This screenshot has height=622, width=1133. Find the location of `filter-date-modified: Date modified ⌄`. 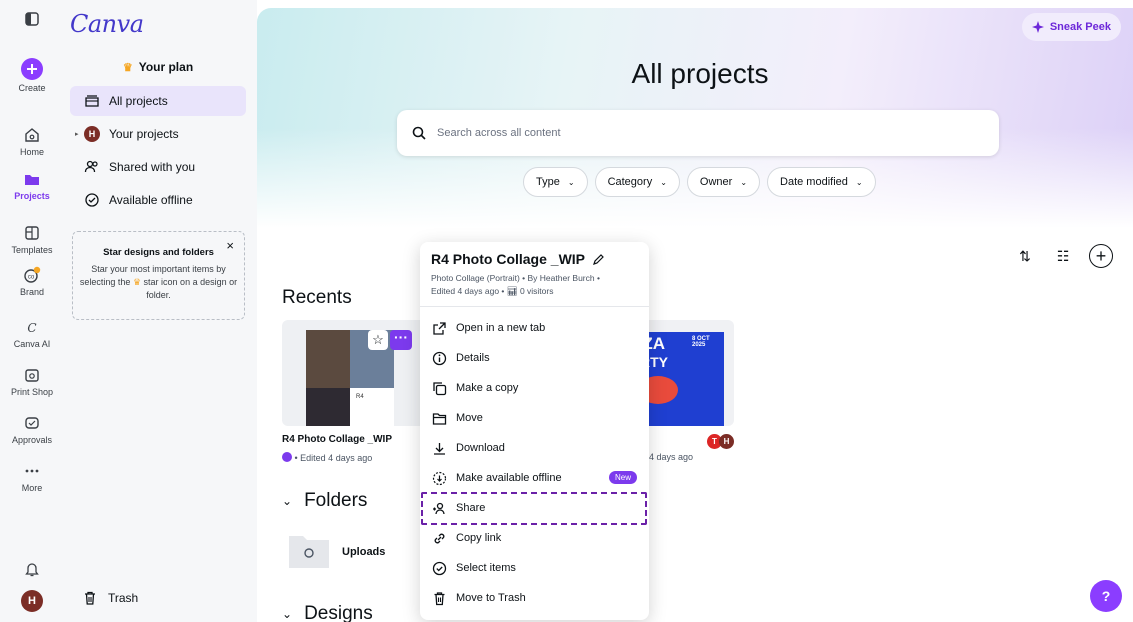

filter-date-modified: Date modified ⌄ is located at coordinates (821, 182).